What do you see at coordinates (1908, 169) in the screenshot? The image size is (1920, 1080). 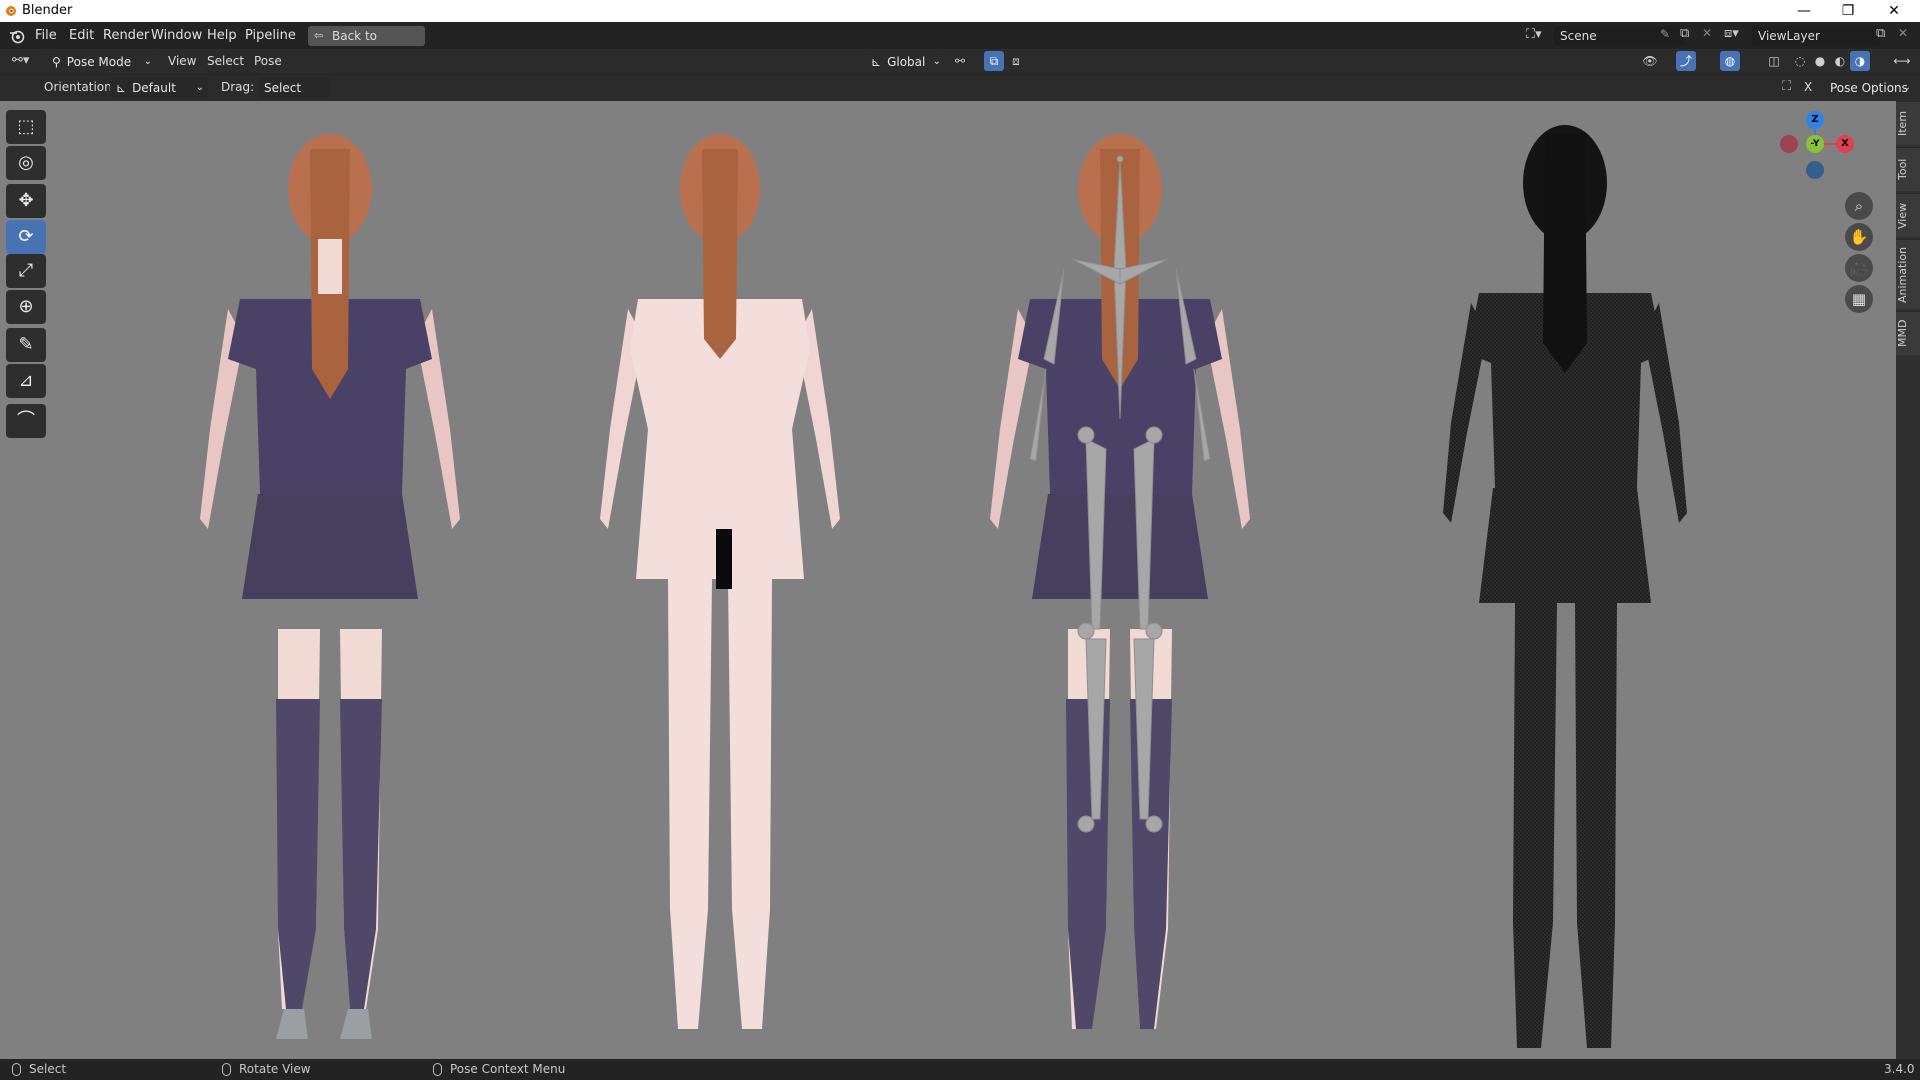 I see `tab-tool: Tool` at bounding box center [1908, 169].